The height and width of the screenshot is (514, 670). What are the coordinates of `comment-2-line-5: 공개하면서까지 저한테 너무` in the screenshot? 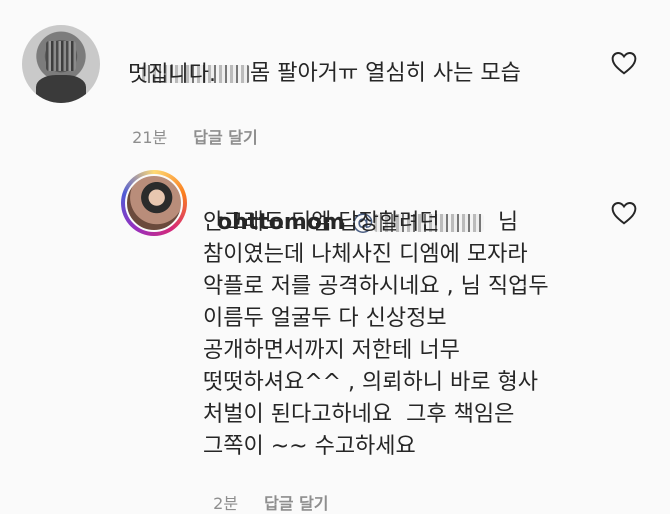 It's located at (331, 350).